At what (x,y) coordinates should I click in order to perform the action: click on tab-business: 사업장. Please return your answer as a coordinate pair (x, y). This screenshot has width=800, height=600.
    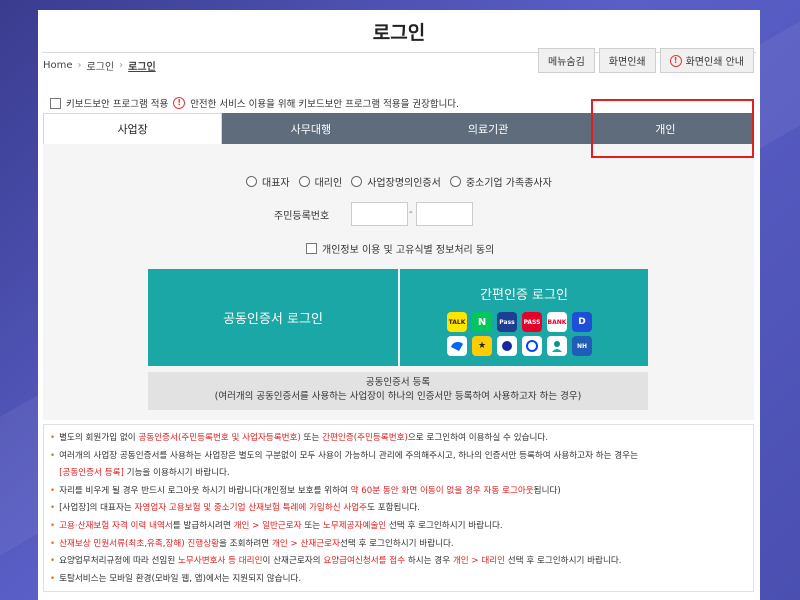
    Looking at the image, I should click on (133, 128).